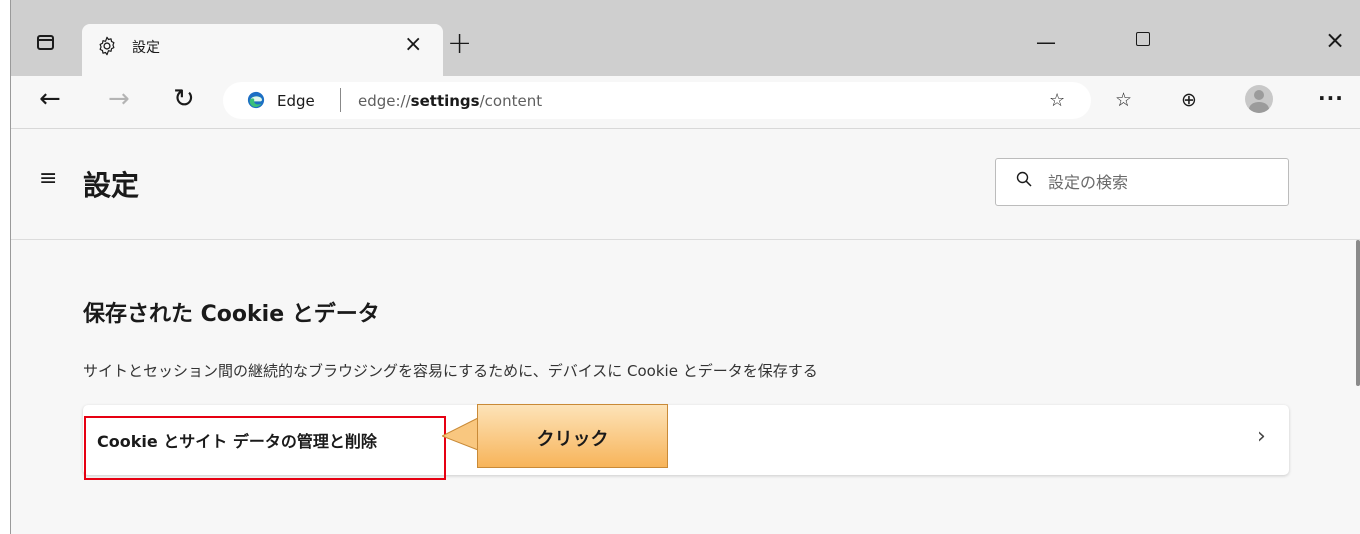  I want to click on tab-actions-icon, so click(45, 42).